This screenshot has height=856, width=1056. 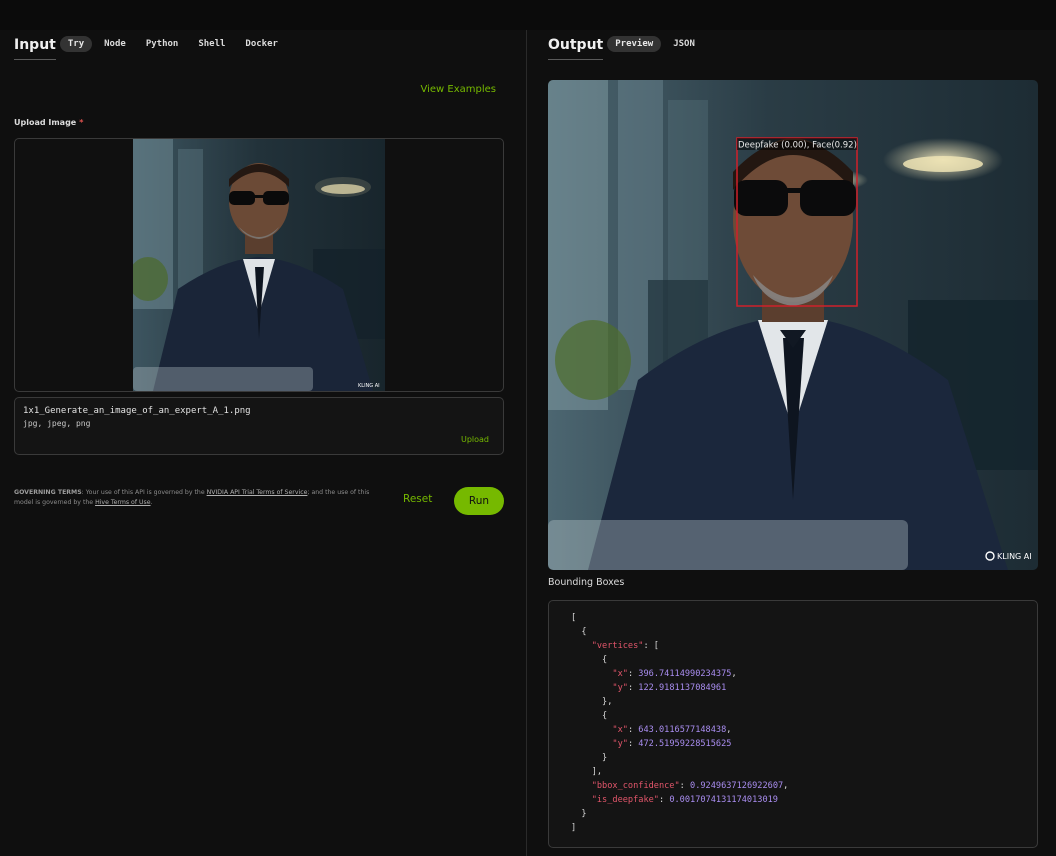 What do you see at coordinates (479, 501) in the screenshot?
I see `run-button: Run` at bounding box center [479, 501].